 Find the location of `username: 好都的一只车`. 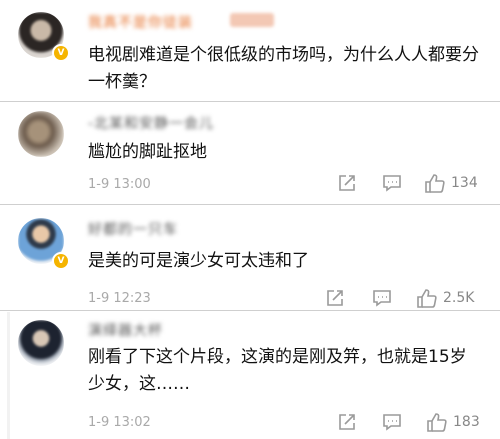

username: 好都的一只车 is located at coordinates (133, 229).